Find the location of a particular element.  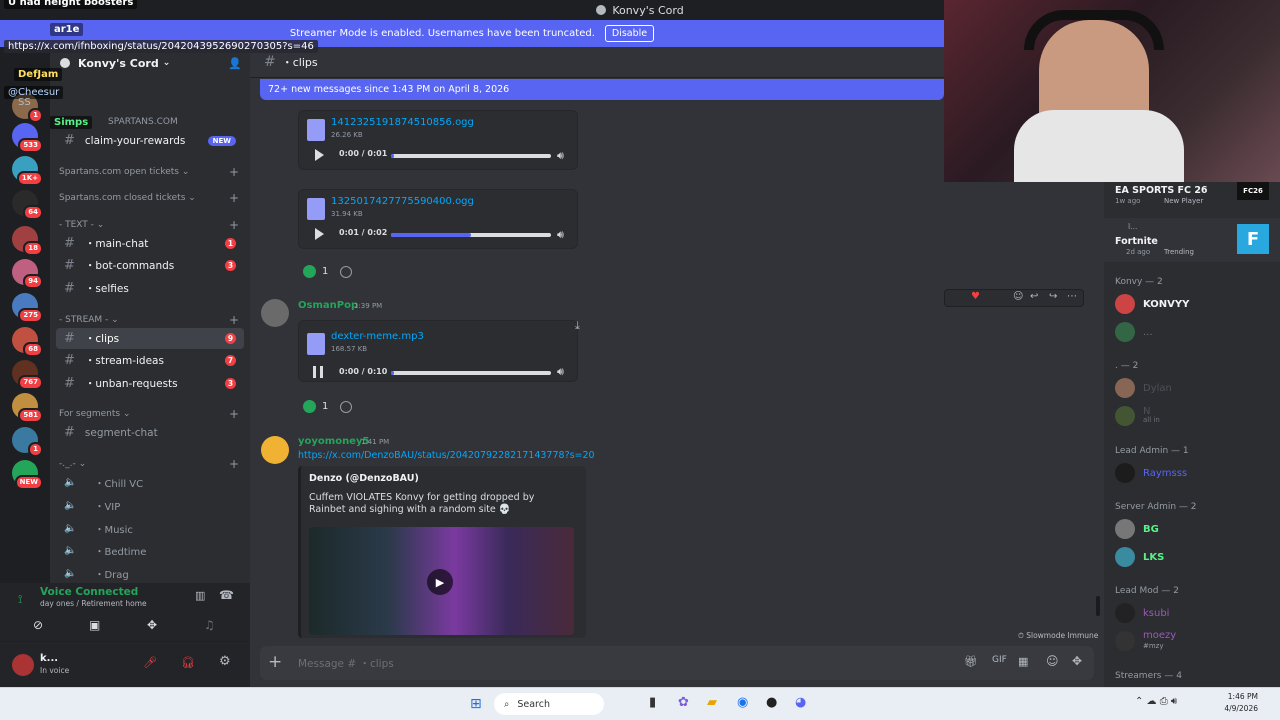

add-reaction-icon: ☺ is located at coordinates (1018, 296).